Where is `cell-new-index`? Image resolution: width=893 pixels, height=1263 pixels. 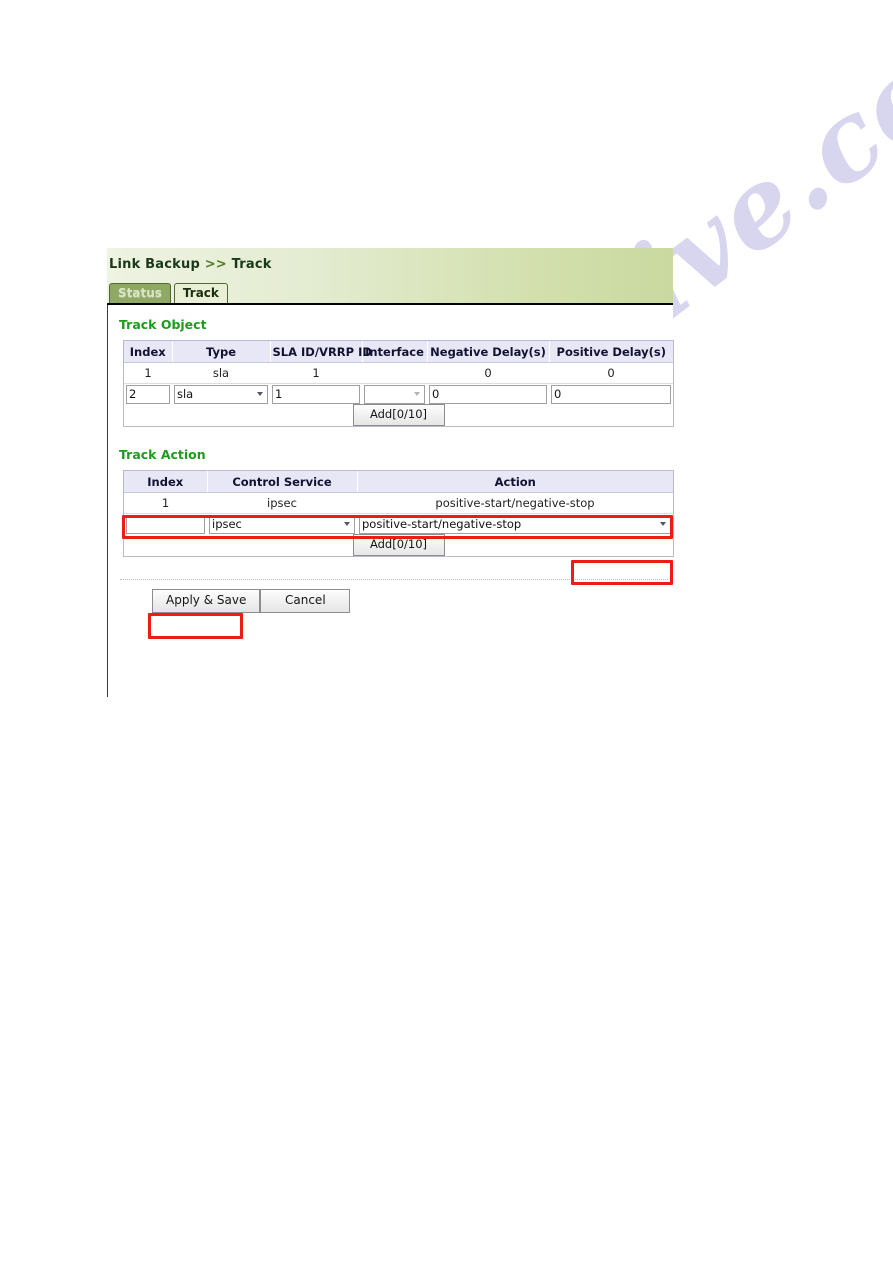 cell-new-index is located at coordinates (165, 523).